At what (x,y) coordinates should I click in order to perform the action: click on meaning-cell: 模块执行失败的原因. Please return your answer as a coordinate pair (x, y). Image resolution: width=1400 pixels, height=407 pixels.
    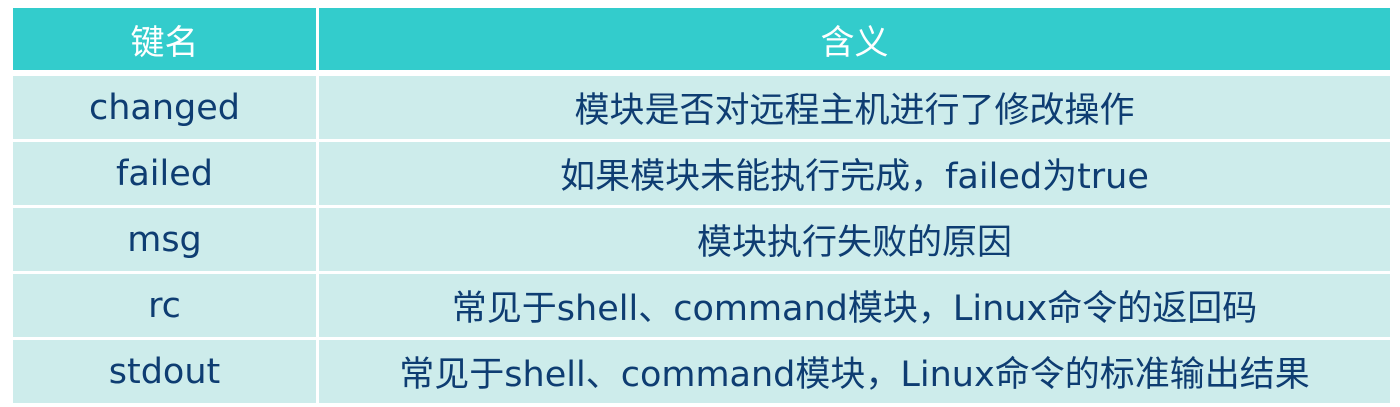
    Looking at the image, I should click on (854, 239).